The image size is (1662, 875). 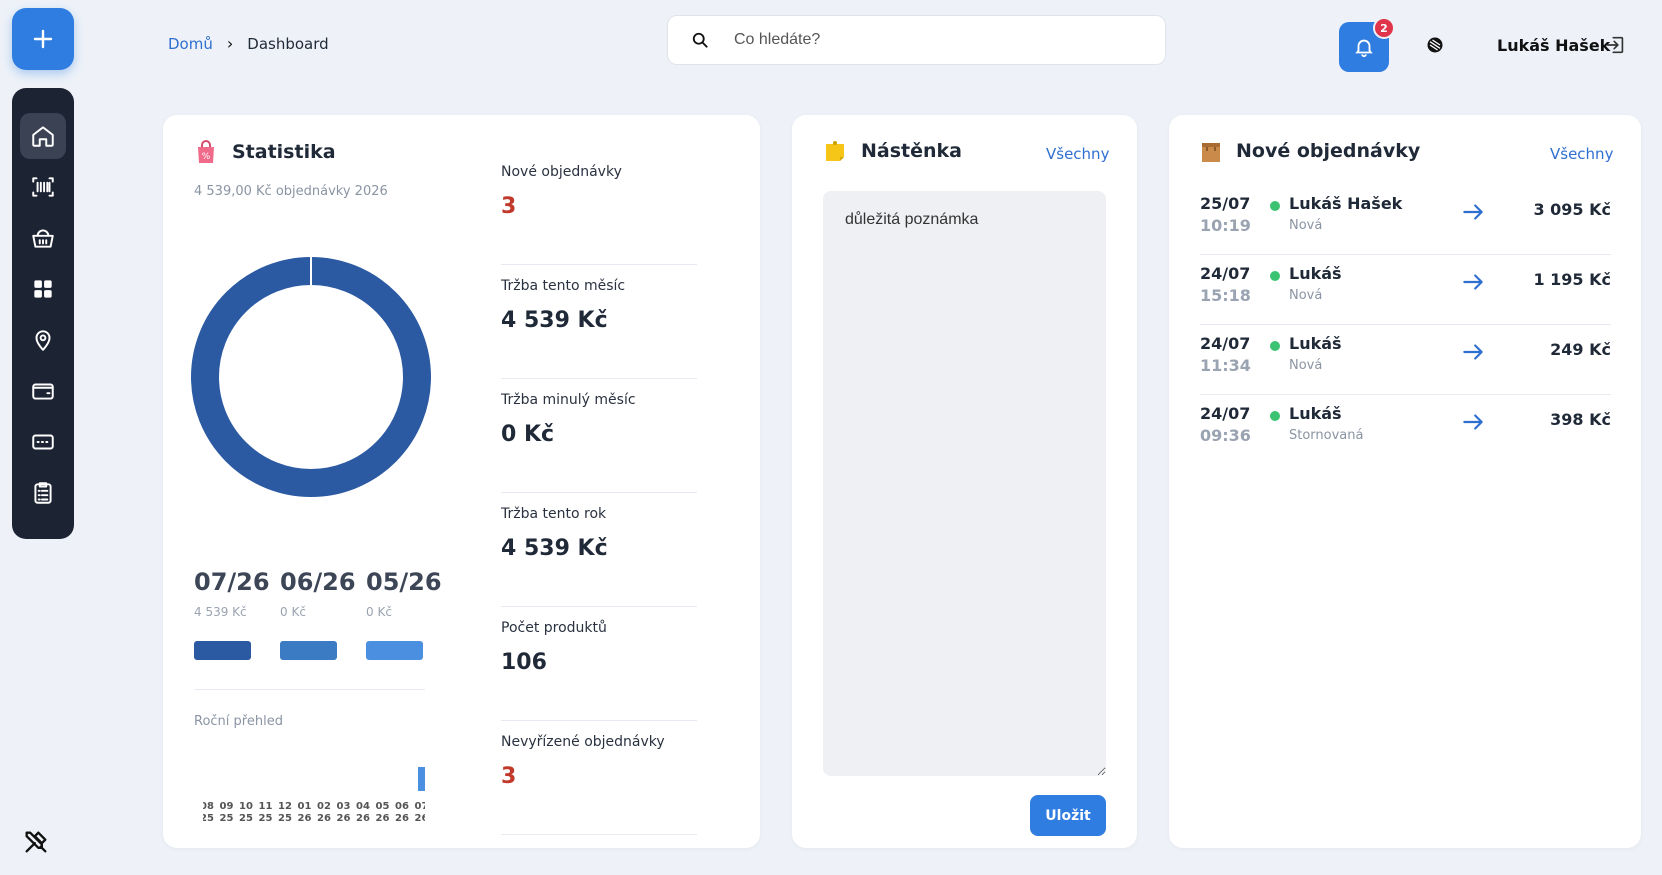 I want to click on chevron-right-icon: ›, so click(x=230, y=43).